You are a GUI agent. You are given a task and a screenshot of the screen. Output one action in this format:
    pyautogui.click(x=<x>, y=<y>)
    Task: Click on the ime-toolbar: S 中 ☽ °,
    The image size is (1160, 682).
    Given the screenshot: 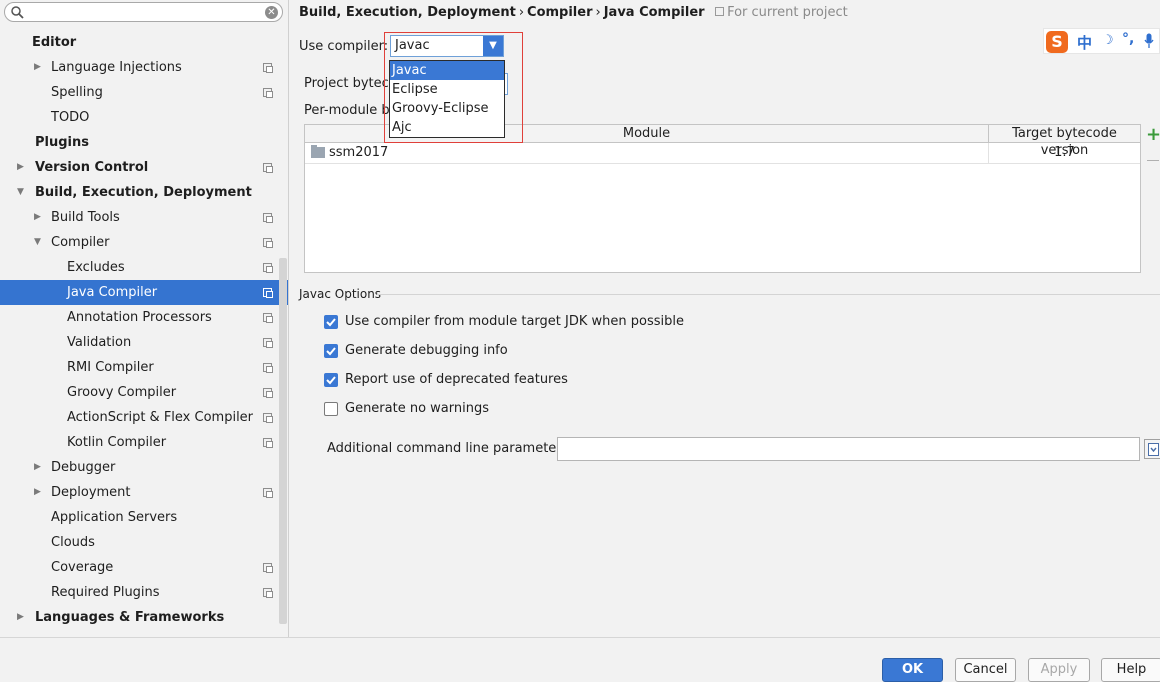 What is the action you would take?
    pyautogui.click(x=1101, y=41)
    